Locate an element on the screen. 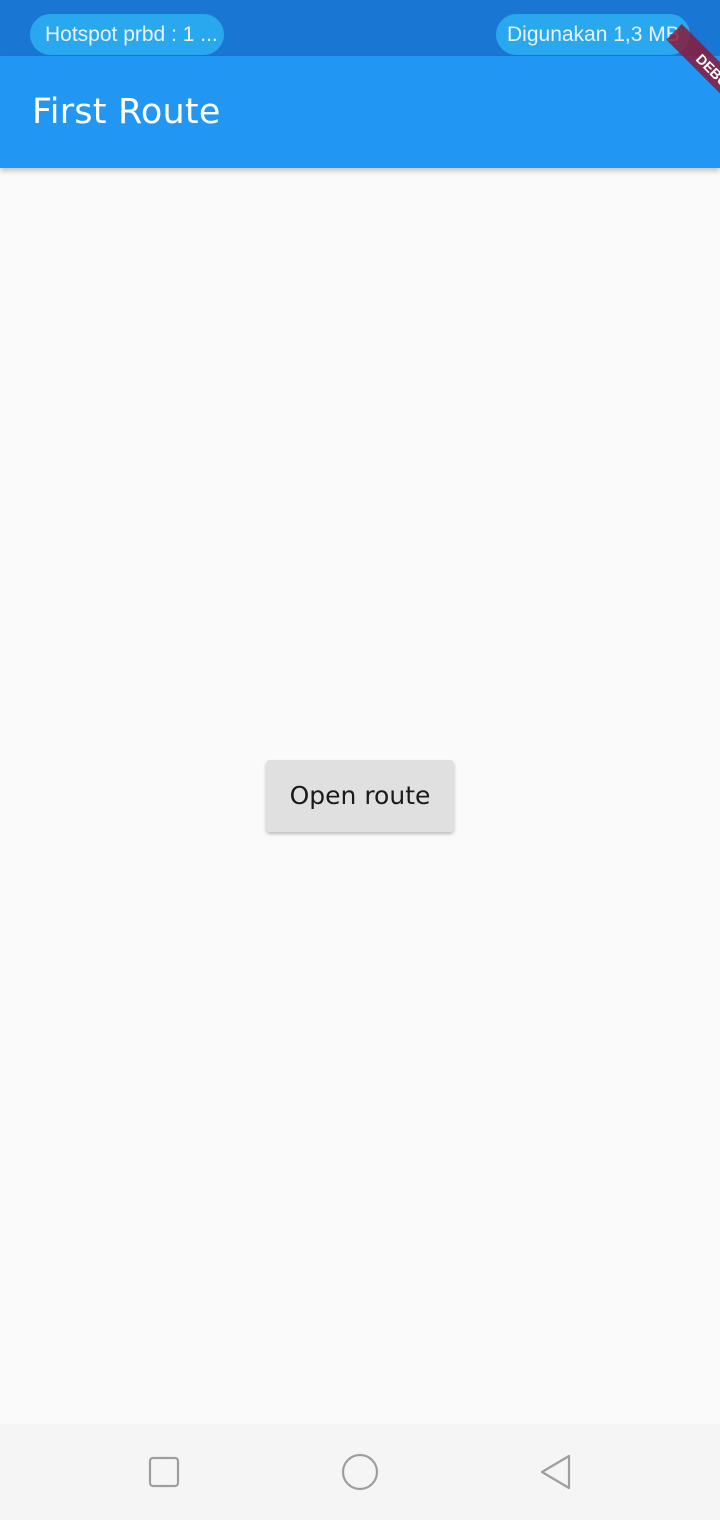  home-circle-icon is located at coordinates (360, 1472).